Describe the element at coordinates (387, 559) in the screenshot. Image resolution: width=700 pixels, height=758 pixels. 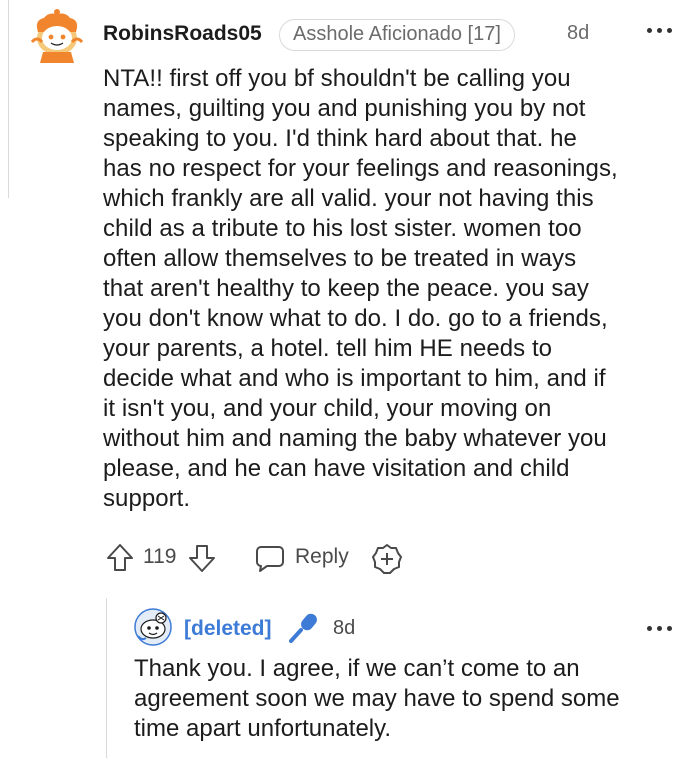
I see `award-plus-icon` at that location.